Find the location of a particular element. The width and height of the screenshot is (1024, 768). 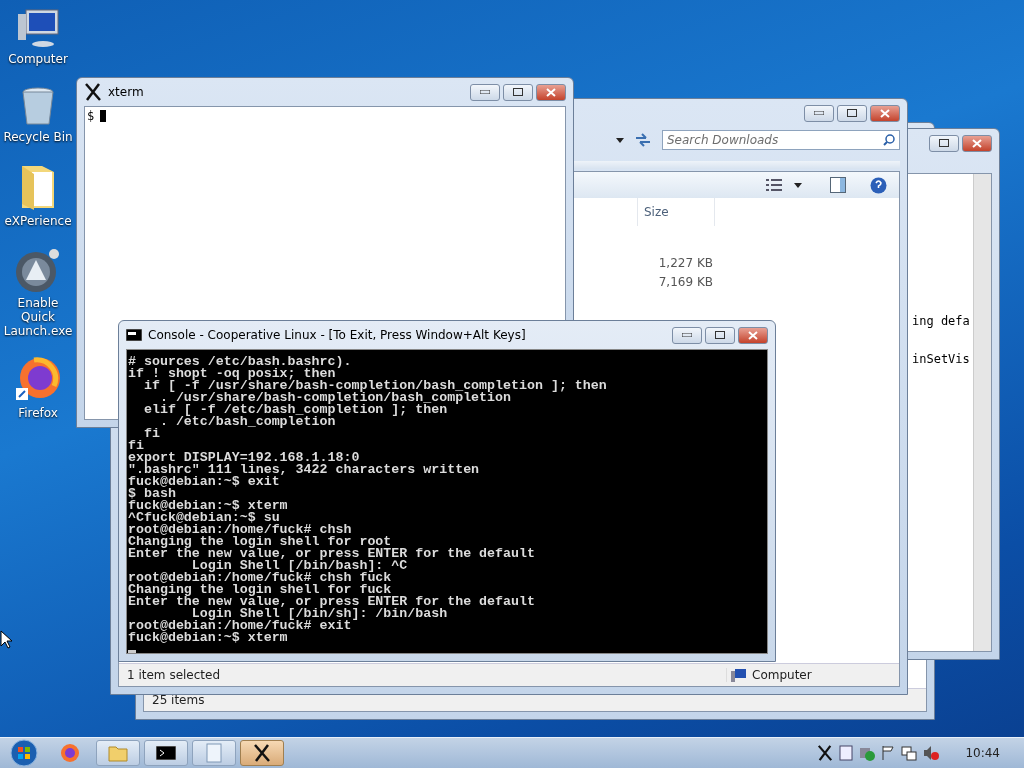

terminal-line: root@debian:/home/fuck# chsh fuck is located at coordinates (260, 578).